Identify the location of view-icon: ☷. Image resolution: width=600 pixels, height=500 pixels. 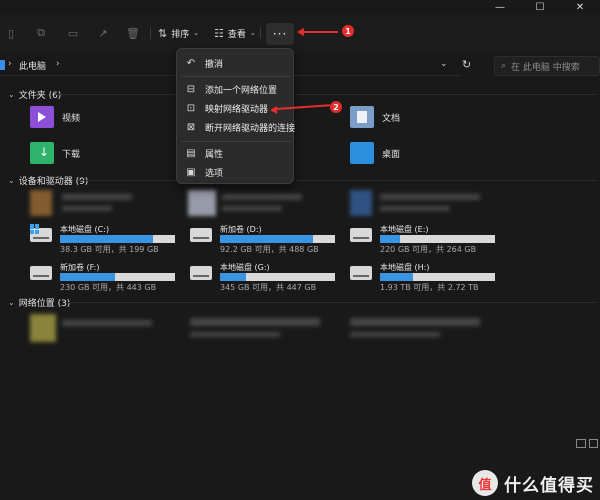
(219, 33).